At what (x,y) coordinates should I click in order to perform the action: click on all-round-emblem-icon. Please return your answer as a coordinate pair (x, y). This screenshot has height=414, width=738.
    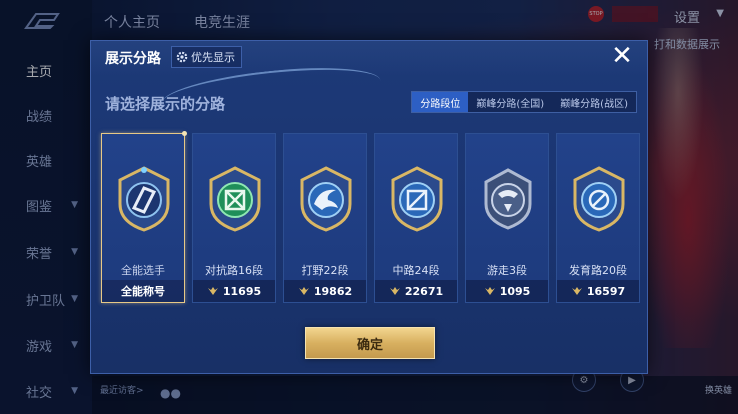
    Looking at the image, I should click on (144, 199).